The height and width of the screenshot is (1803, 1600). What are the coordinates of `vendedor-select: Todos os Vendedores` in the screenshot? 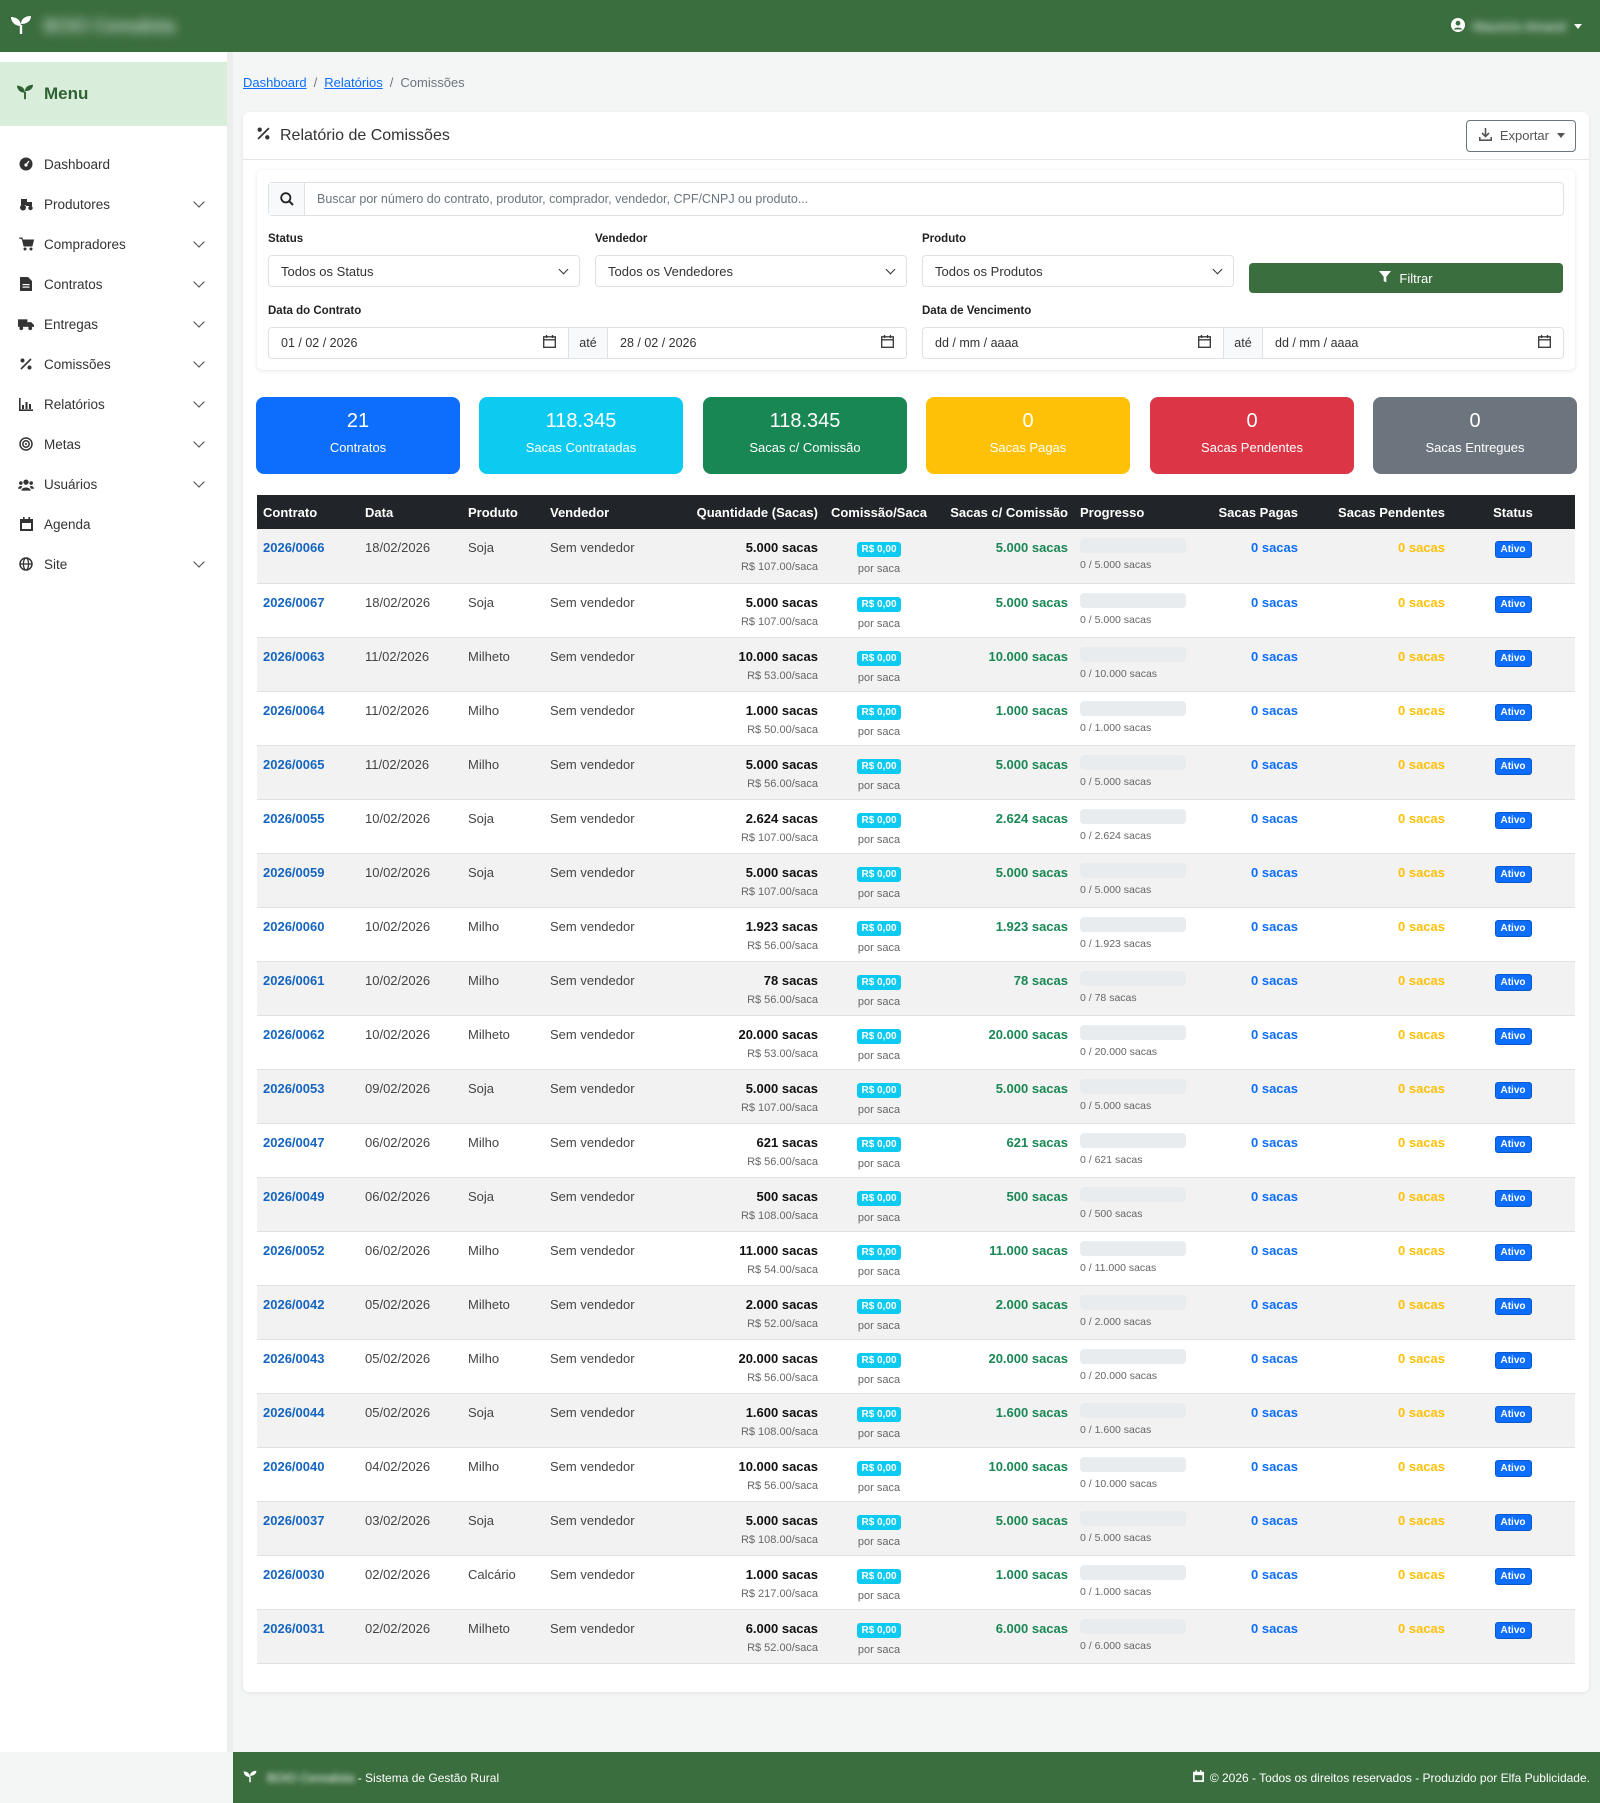 It's located at (751, 271).